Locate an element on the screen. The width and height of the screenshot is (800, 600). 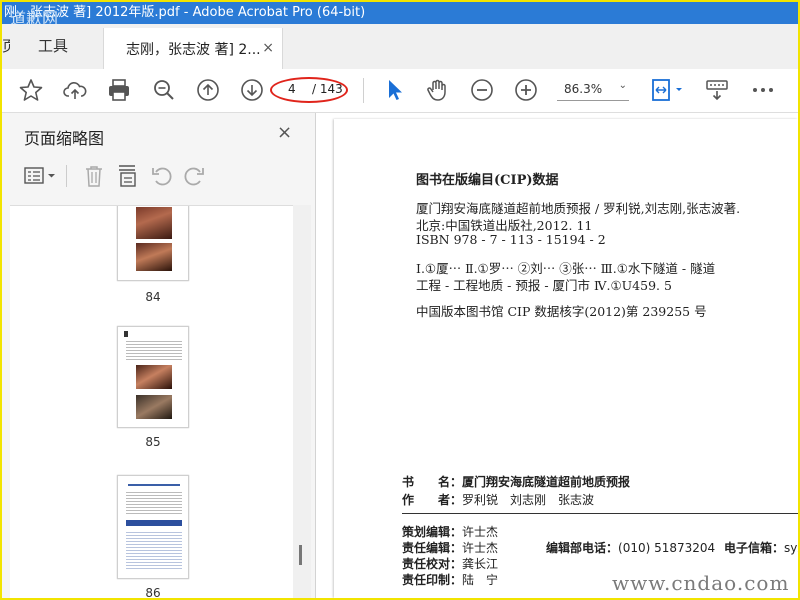
planning-editor: 许士杰 is located at coordinates (480, 532).